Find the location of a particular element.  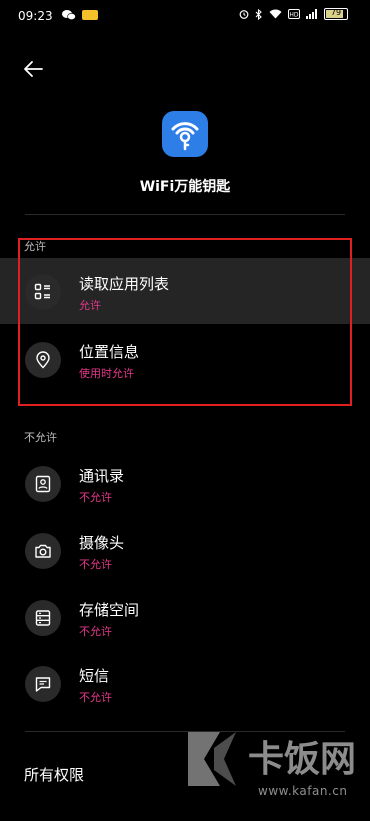

permission-row-camera: 摄像头 不允许 is located at coordinates (185, 550).